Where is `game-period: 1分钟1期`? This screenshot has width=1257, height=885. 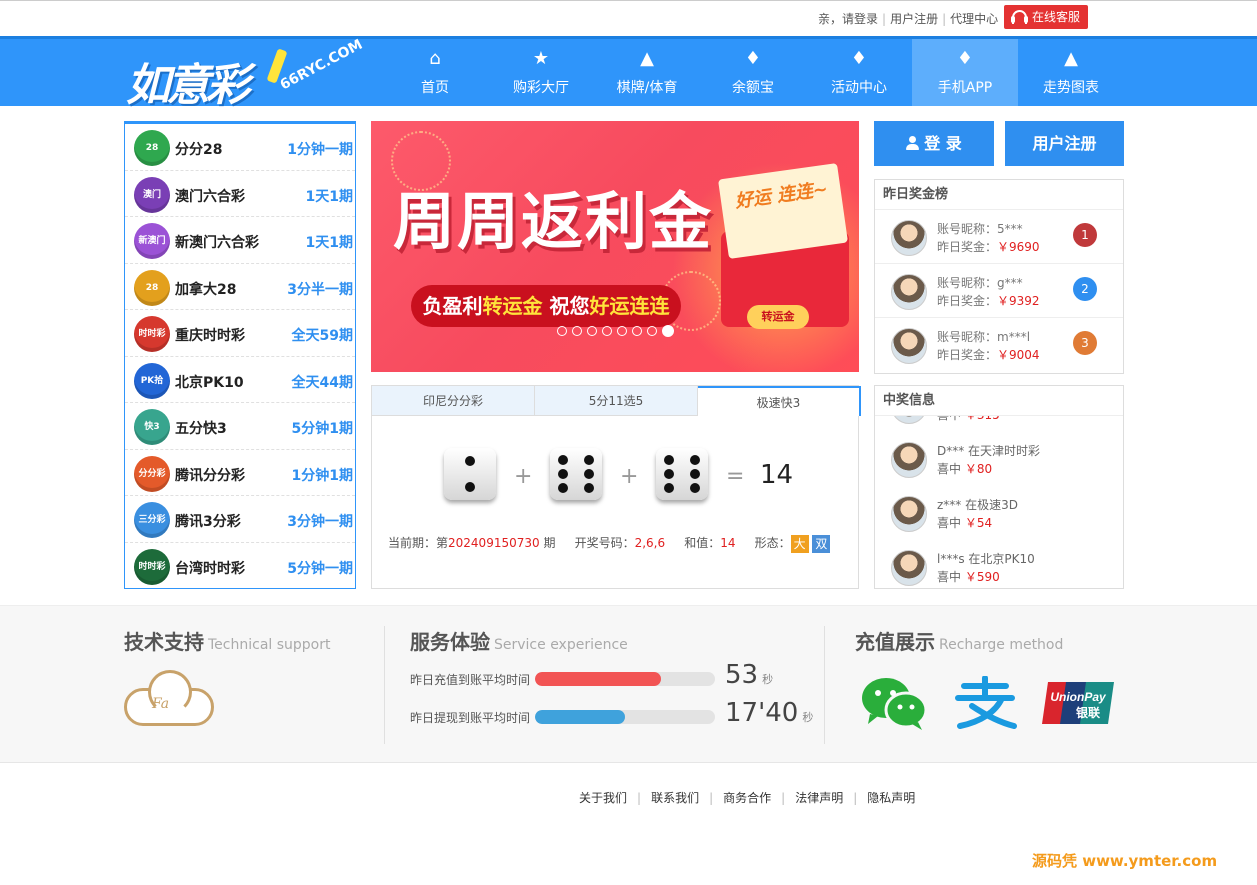
game-period: 1分钟1期 is located at coordinates (322, 475).